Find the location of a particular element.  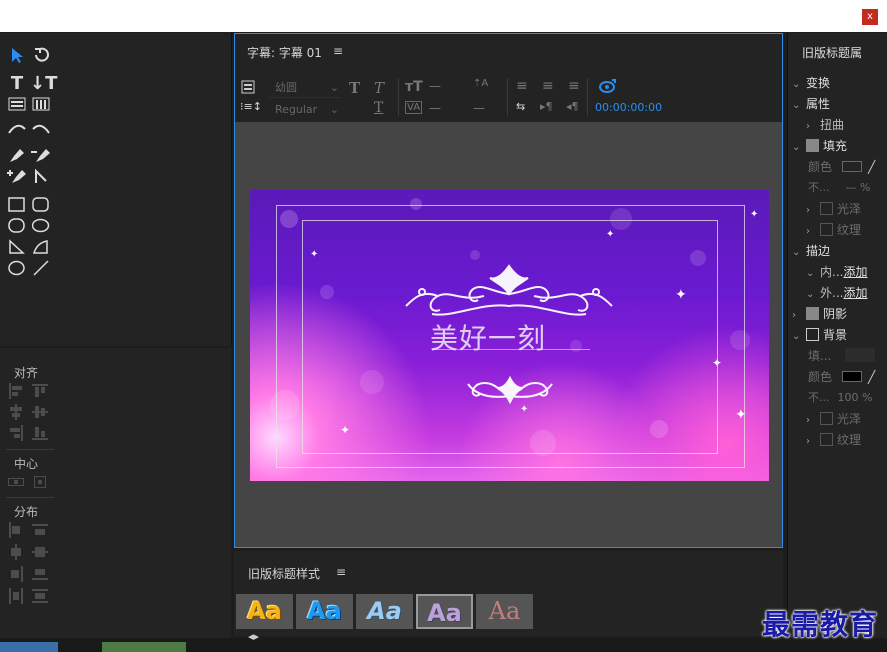

bg-texture-checkbox is located at coordinates (826, 439).